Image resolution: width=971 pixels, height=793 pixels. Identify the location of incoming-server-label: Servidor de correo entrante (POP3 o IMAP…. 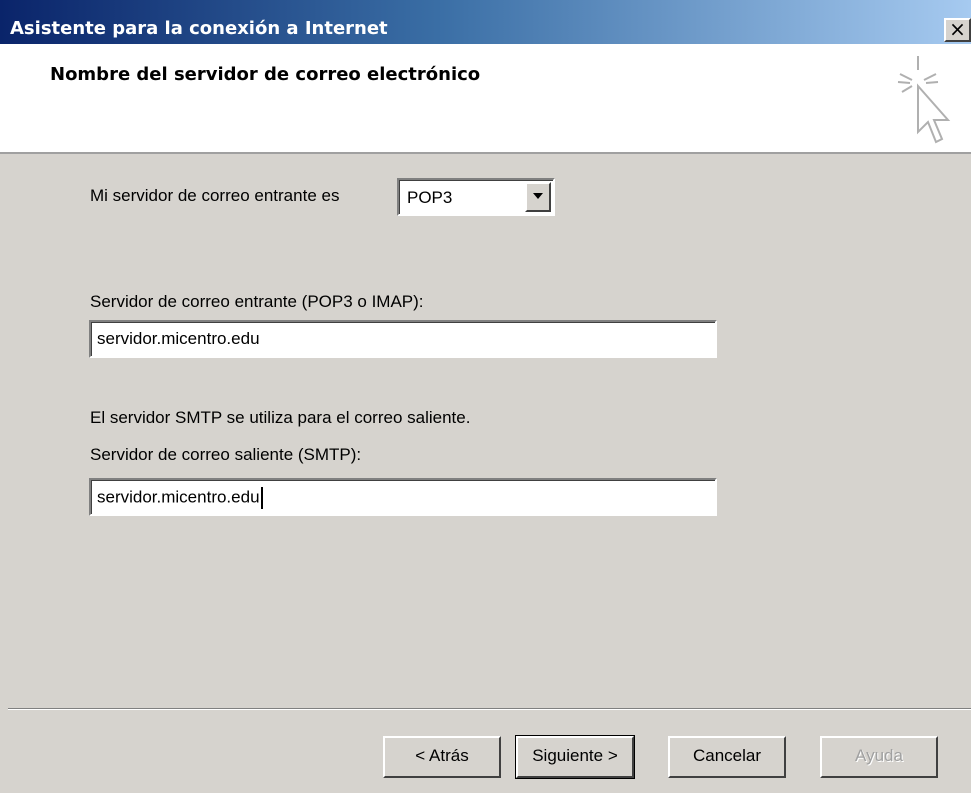
(257, 301).